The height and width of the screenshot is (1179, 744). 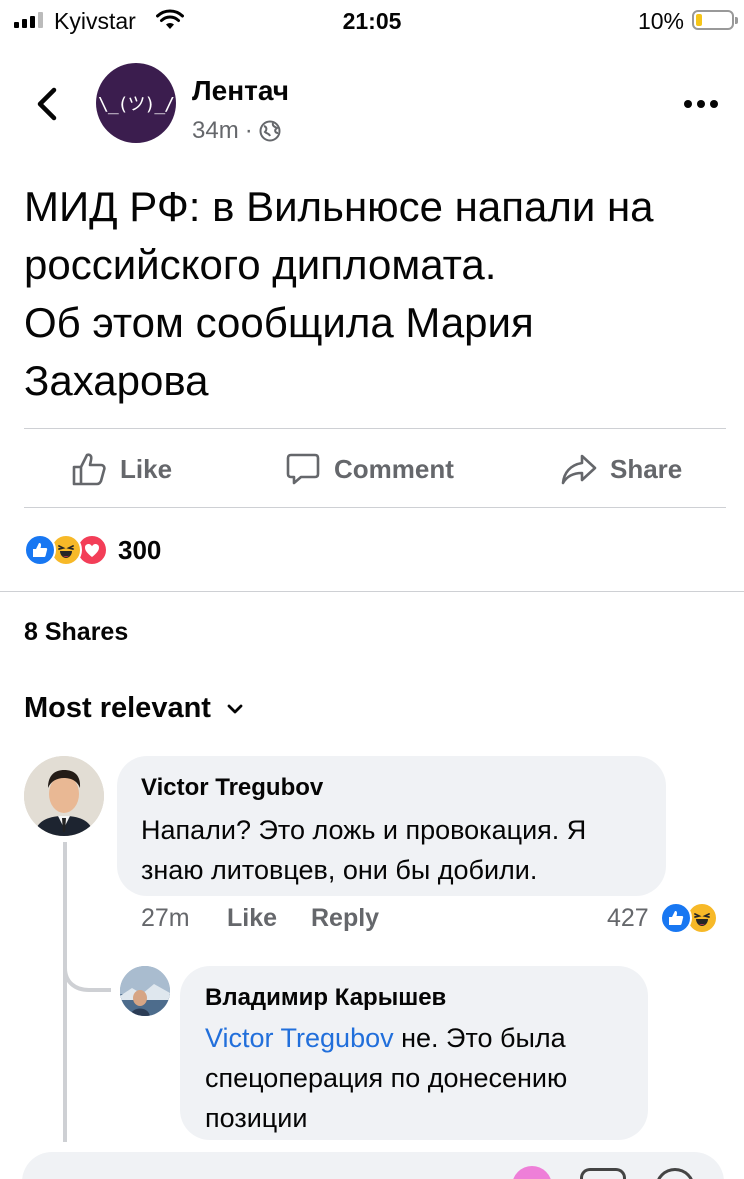 I want to click on post-text-line: МИД РФ: в Вильнюсе напали на, so click(x=339, y=206).